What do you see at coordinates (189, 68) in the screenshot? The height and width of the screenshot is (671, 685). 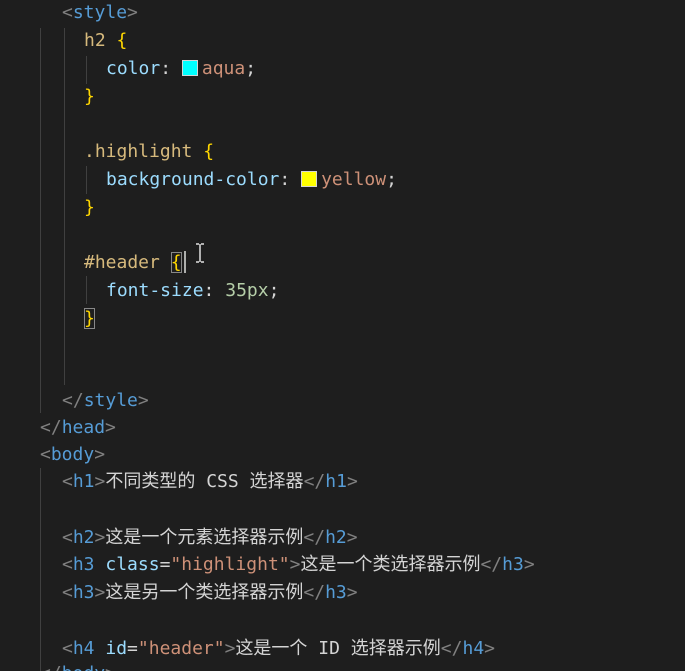 I see `color-swatch-aqua` at bounding box center [189, 68].